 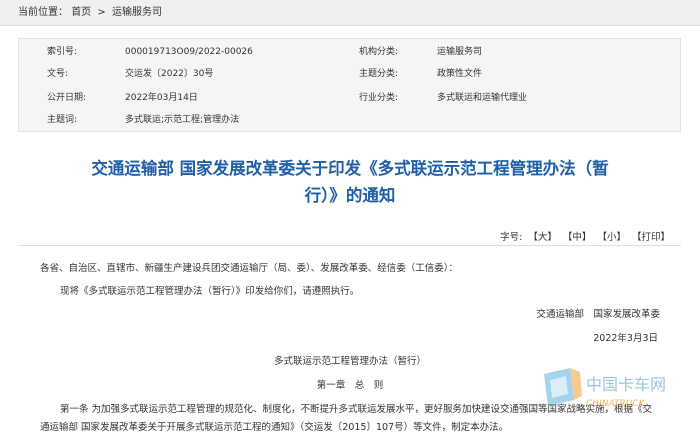 I want to click on article-title-line1: 交通运输部 国家发展改革委关于印发《多式联运示范工程管理办法（暂, so click(x=350, y=168).